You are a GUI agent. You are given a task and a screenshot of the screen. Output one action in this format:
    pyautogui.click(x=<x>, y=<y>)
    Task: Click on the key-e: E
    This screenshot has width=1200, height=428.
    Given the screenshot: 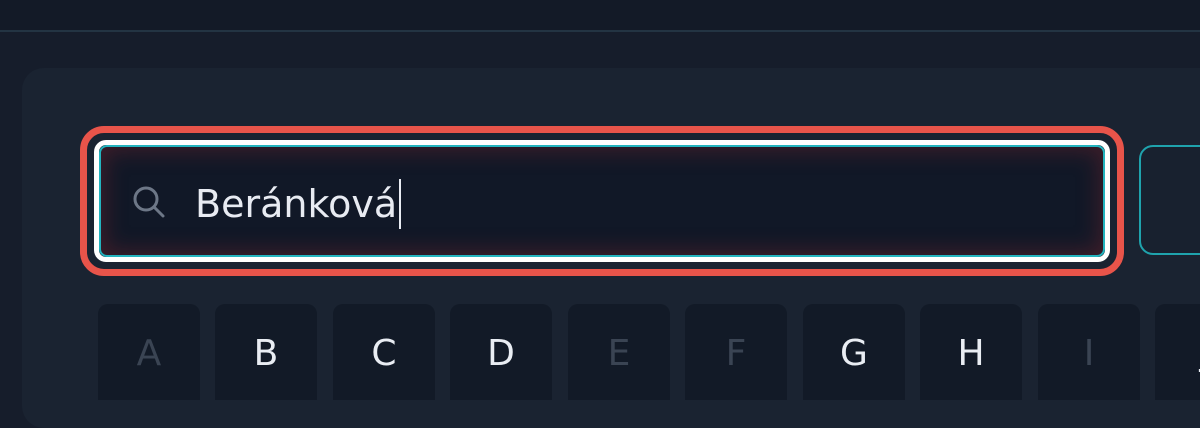 What is the action you would take?
    pyautogui.click(x=619, y=352)
    